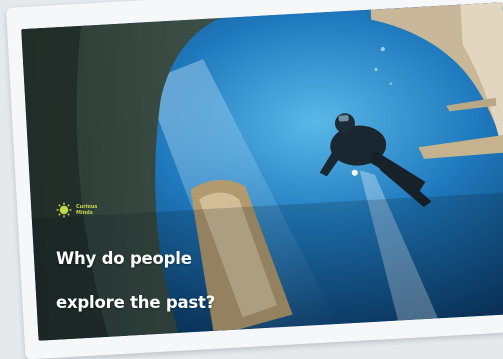 This screenshot has height=359, width=503. I want to click on headline-line-2: explore the past?, so click(136, 302).